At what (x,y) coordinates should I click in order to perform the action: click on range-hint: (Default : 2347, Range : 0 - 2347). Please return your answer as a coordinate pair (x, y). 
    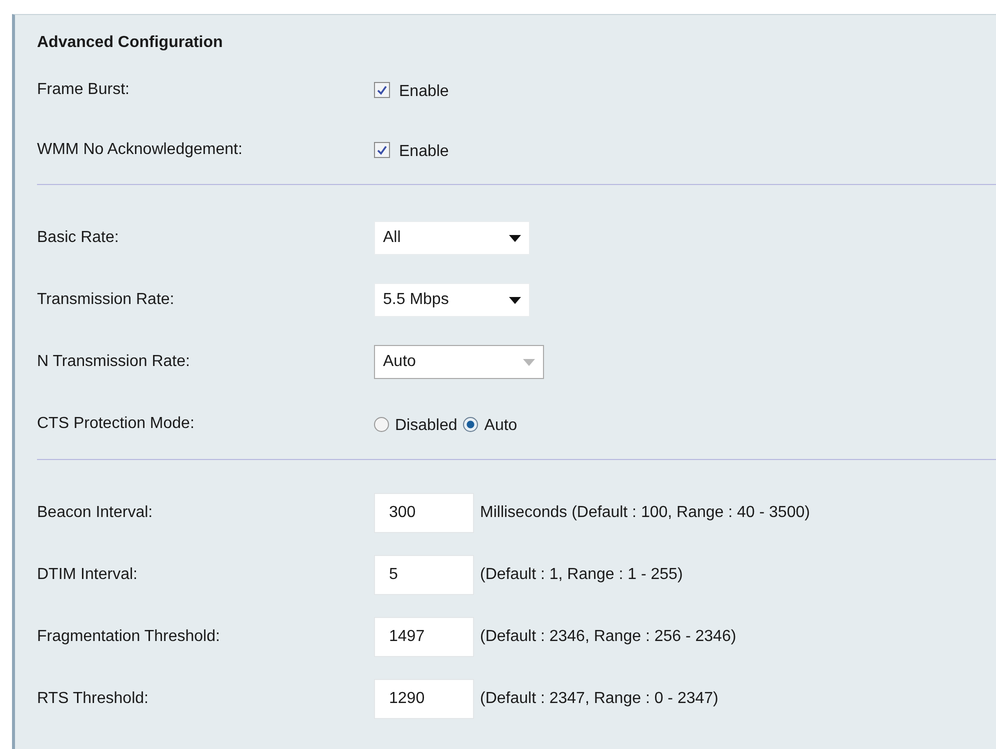
    Looking at the image, I should click on (599, 699).